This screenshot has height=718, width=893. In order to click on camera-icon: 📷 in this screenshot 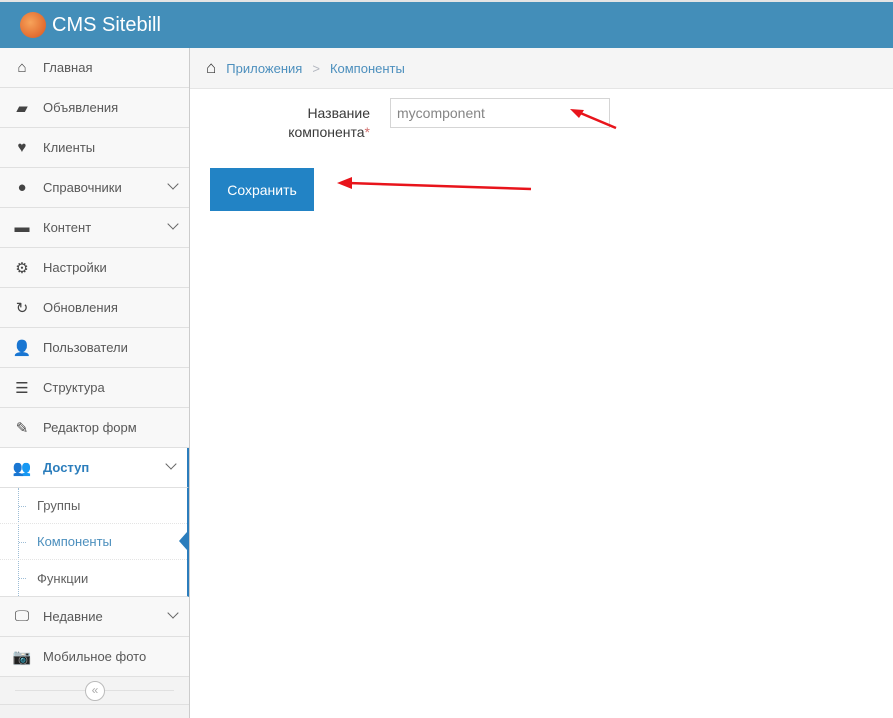, I will do `click(22, 657)`.